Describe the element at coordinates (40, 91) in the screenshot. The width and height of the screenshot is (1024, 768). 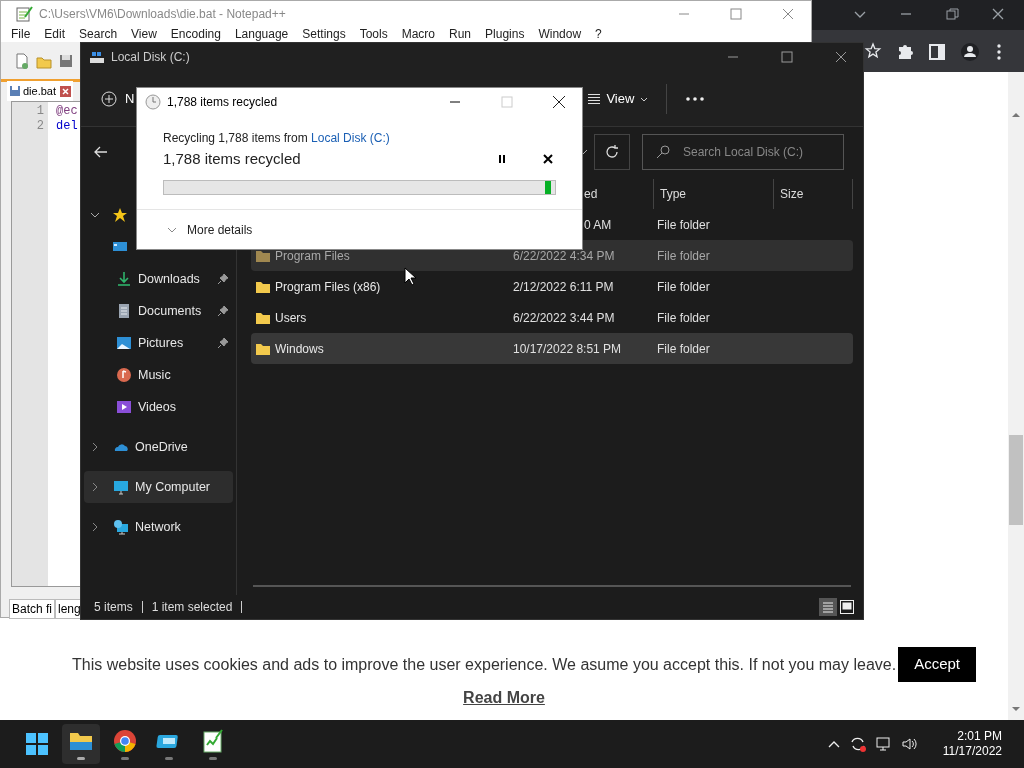
I see `file-tab: die.bat` at that location.